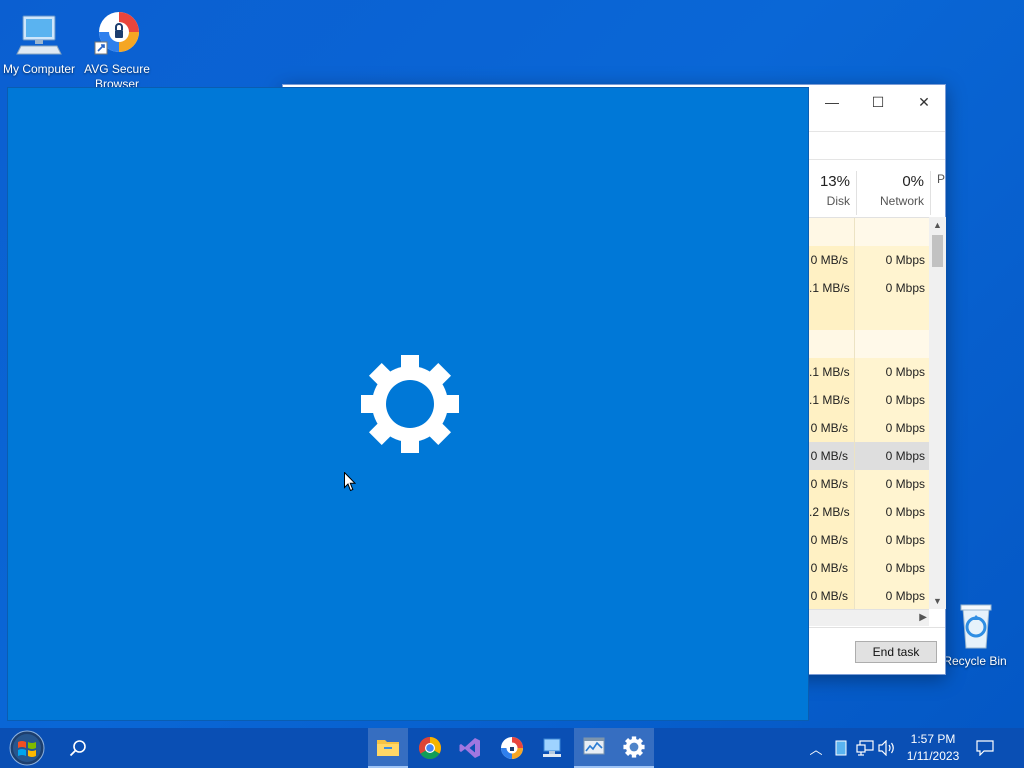 This screenshot has height=768, width=1024. I want to click on taskbar-visual-studio, so click(470, 748).